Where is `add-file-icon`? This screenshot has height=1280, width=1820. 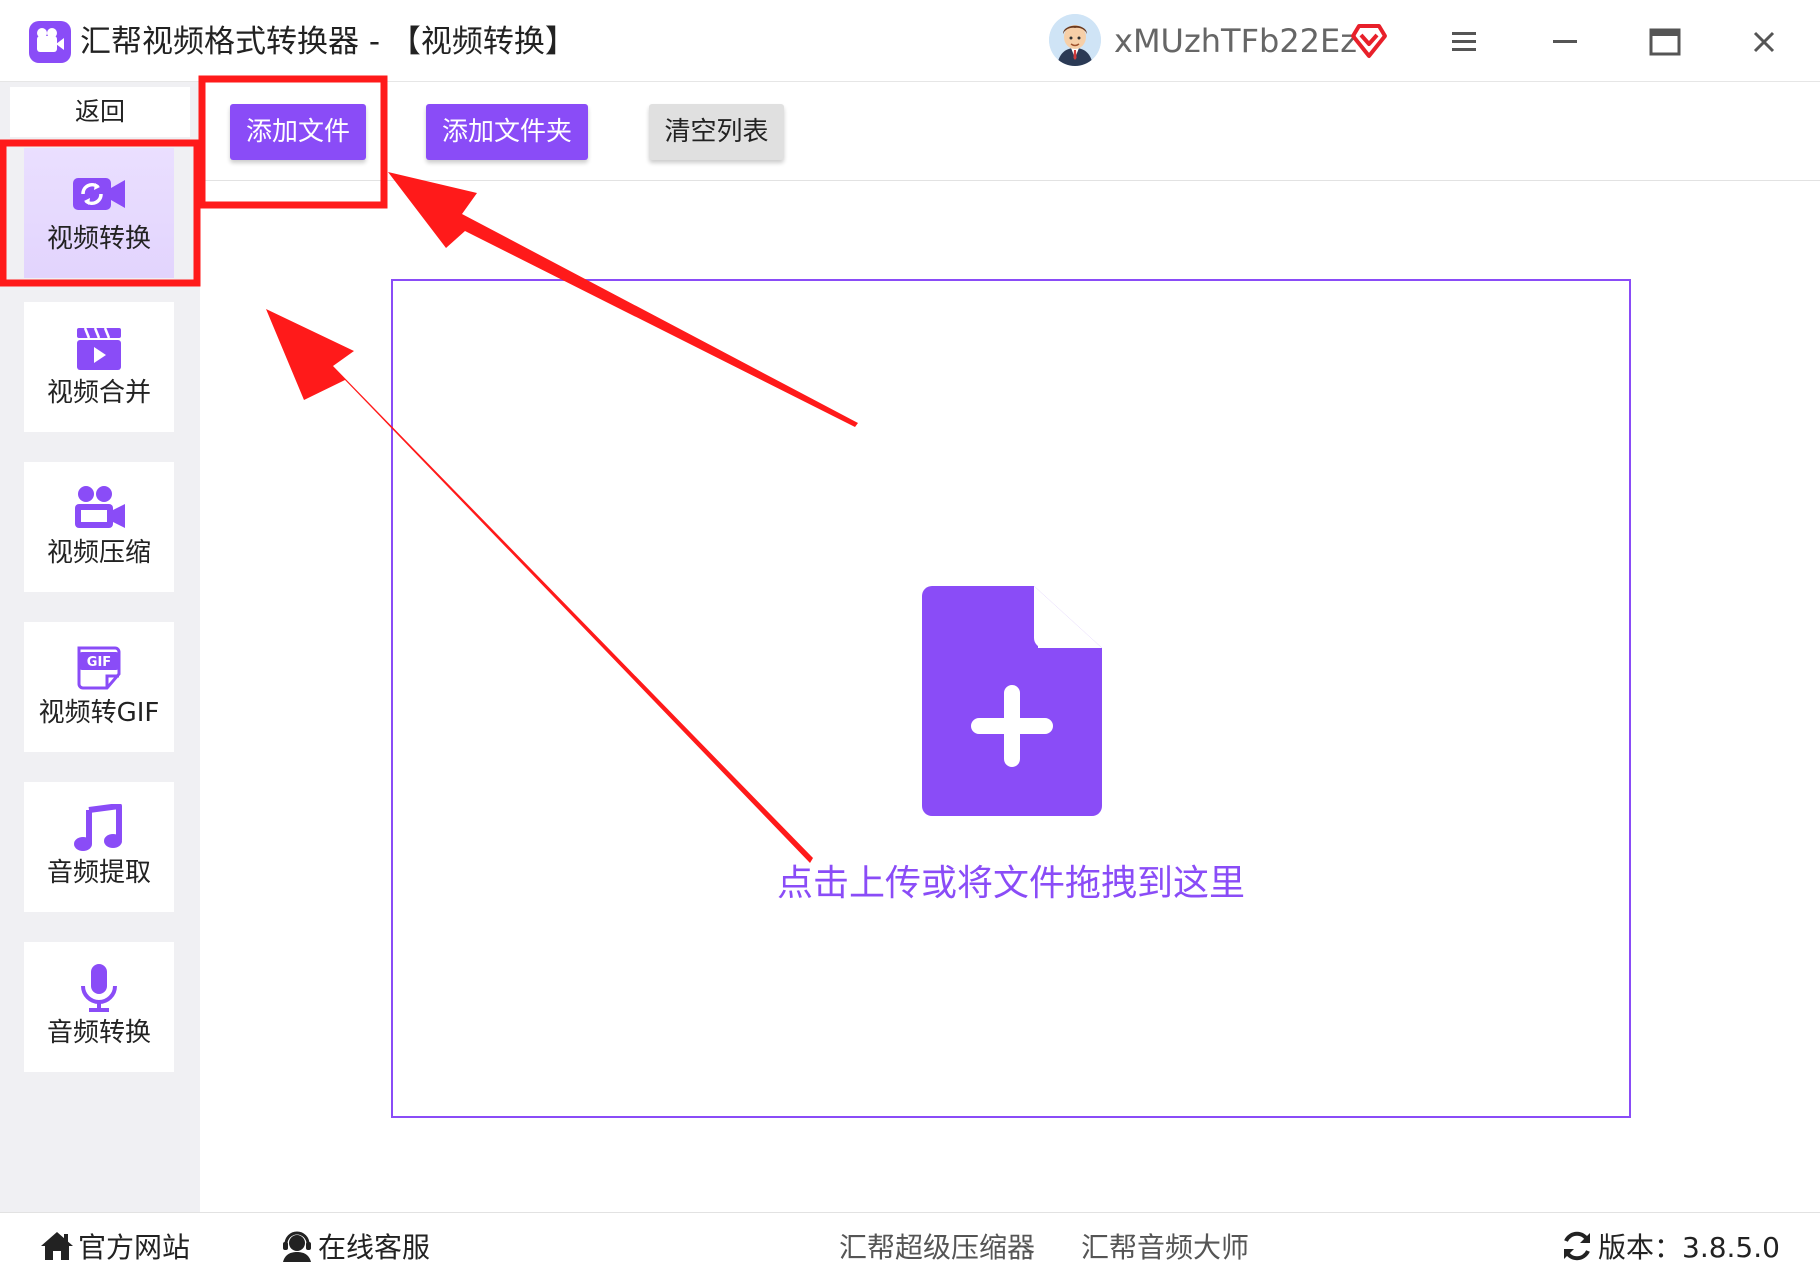 add-file-icon is located at coordinates (1012, 701).